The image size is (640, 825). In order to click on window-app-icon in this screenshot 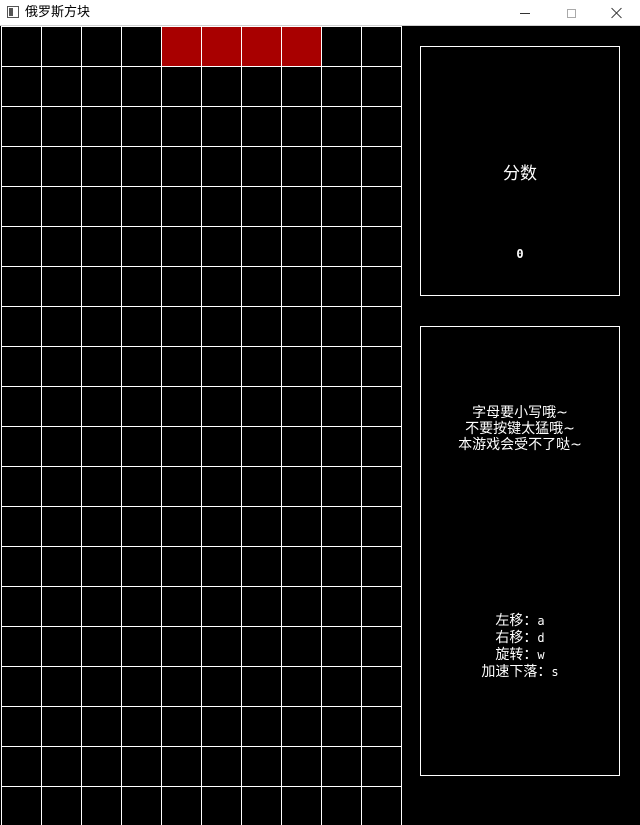, I will do `click(13, 12)`.